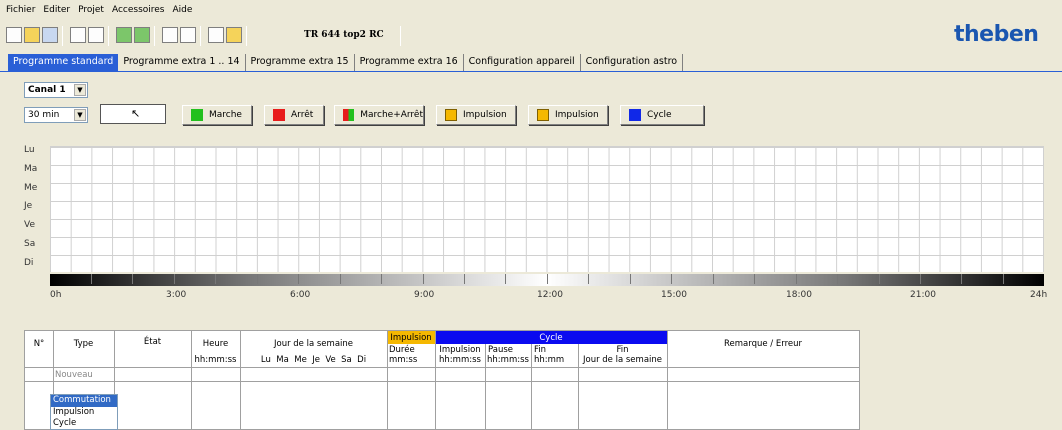 The image size is (1062, 430). I want to click on download-icon, so click(142, 35).